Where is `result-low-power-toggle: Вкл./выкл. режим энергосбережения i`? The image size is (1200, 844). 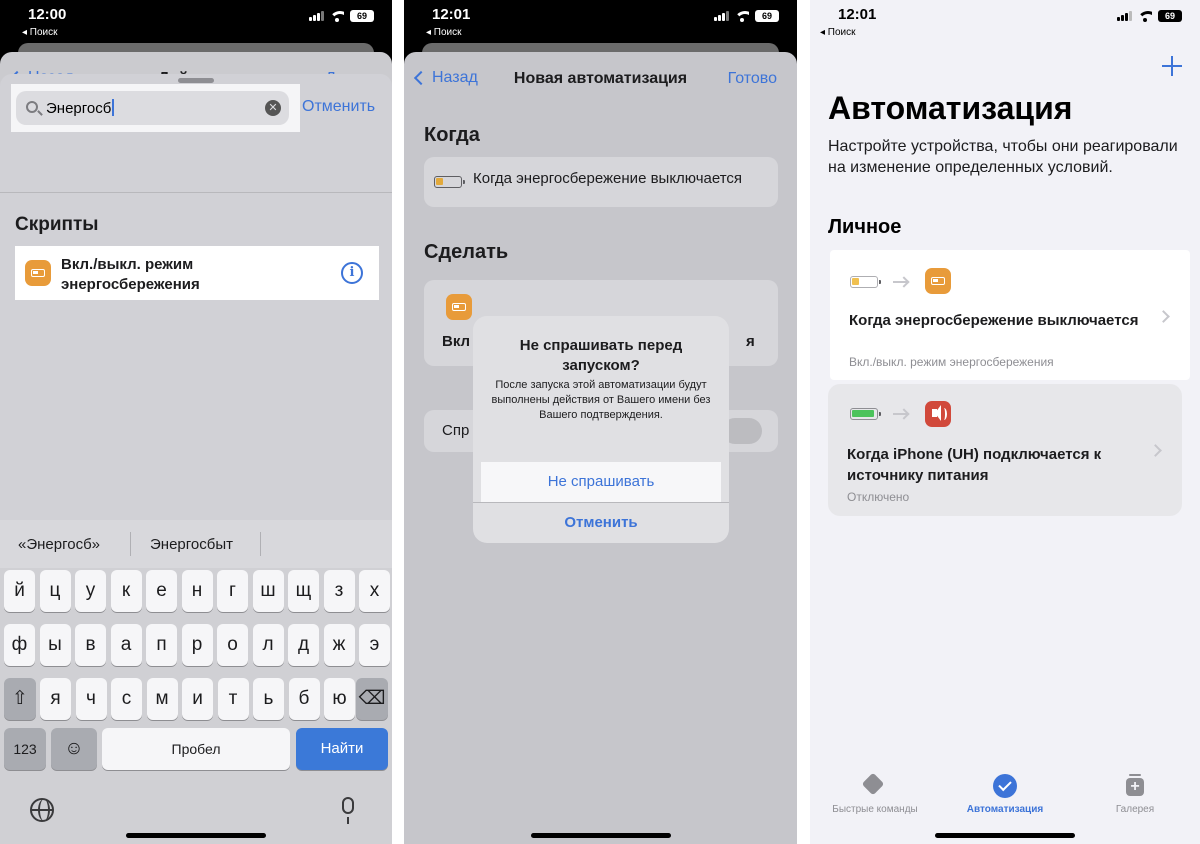
result-low-power-toggle: Вкл./выкл. режим энергосбережения i is located at coordinates (197, 273).